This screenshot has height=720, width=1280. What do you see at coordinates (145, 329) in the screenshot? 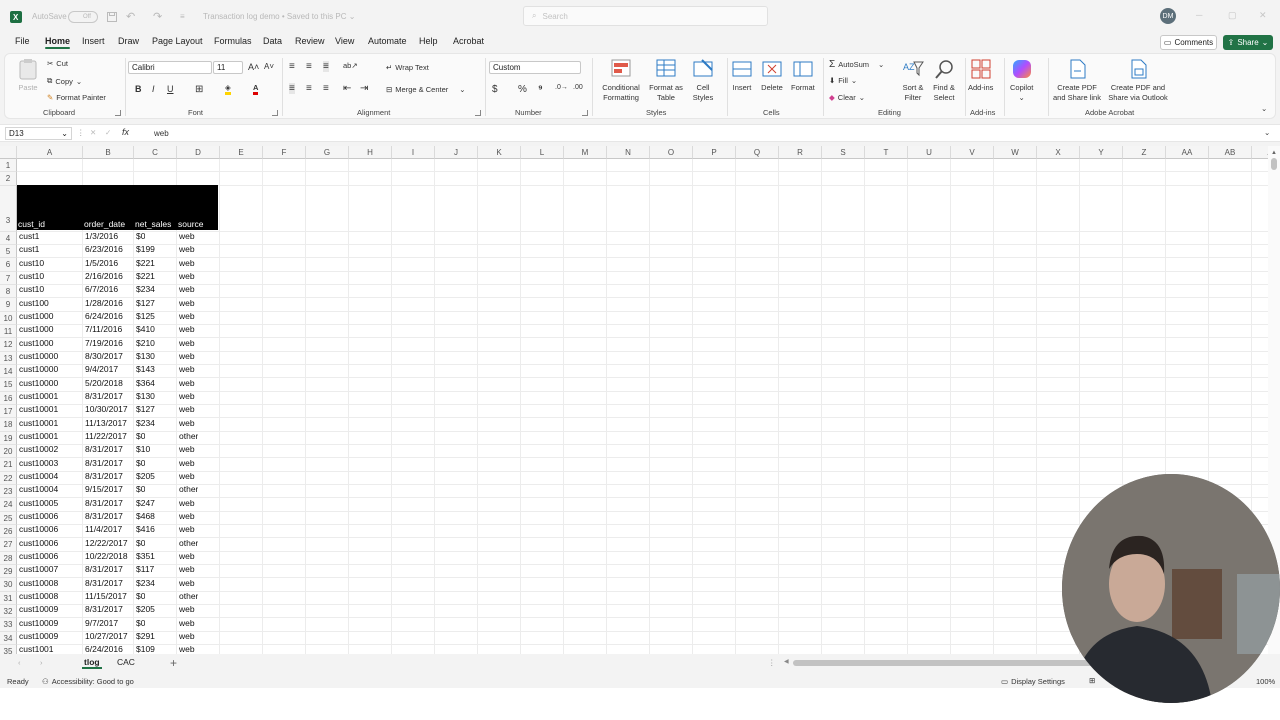
I see `table-cell: $410` at bounding box center [145, 329].